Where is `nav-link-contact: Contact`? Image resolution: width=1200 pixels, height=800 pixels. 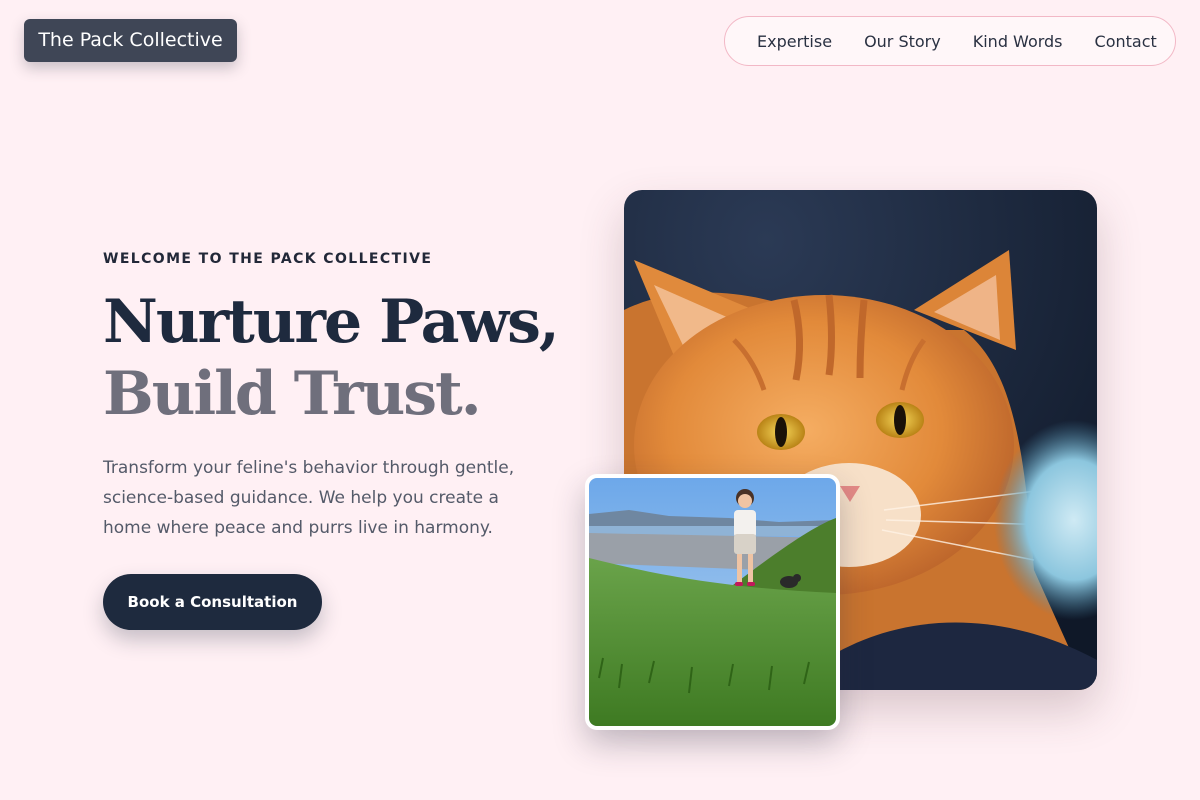
nav-link-contact: Contact is located at coordinates (1126, 41).